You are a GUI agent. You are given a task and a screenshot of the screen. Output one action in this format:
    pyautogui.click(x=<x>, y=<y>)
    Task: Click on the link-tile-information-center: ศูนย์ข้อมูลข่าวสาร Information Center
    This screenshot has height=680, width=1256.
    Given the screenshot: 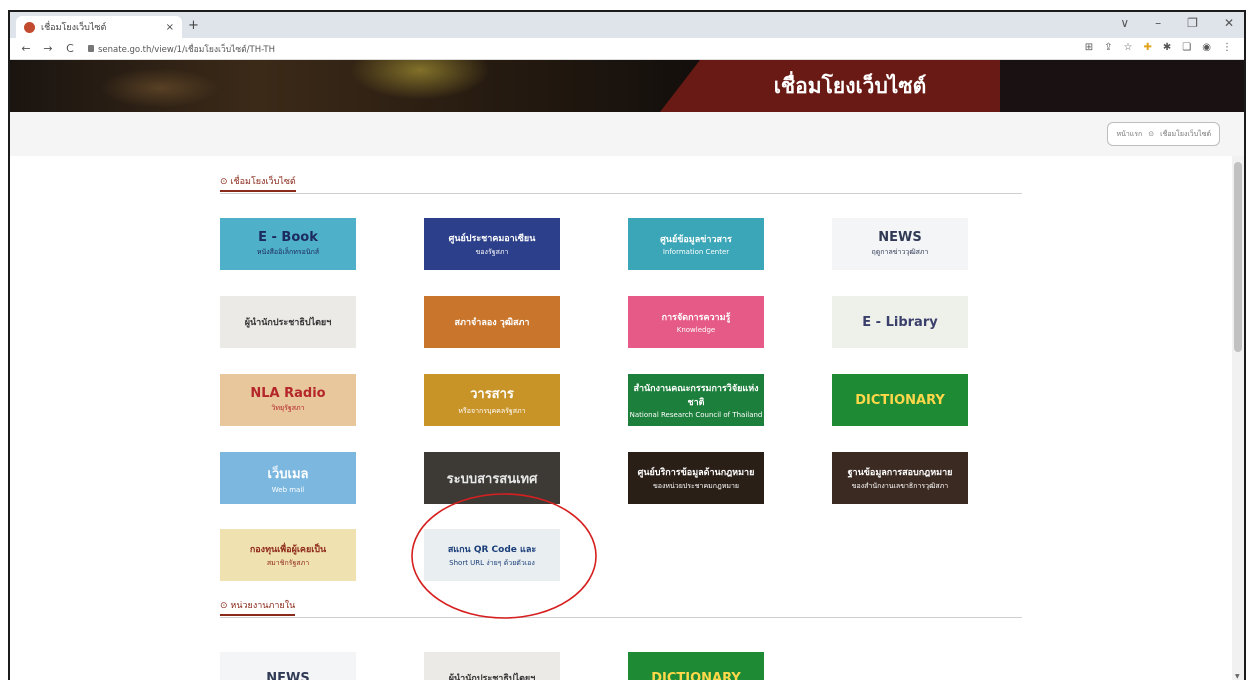 What is the action you would take?
    pyautogui.click(x=696, y=244)
    